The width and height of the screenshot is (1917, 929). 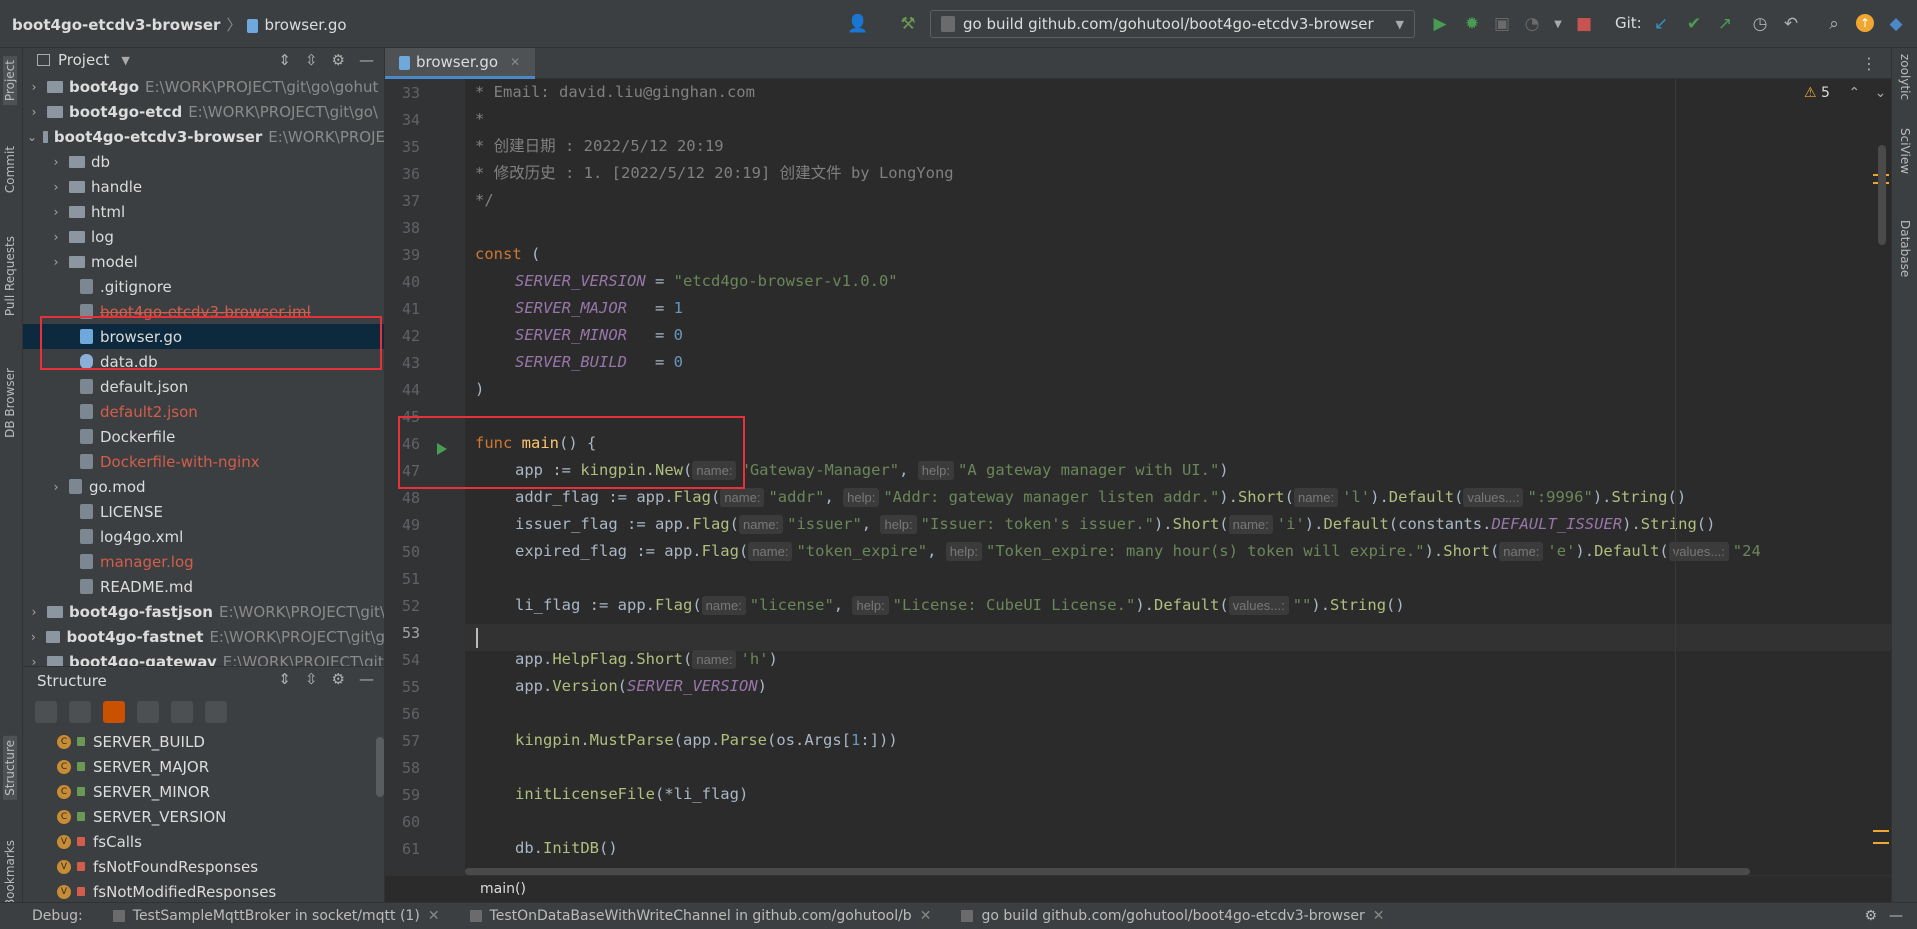 I want to click on git-update-icon: ↙, so click(x=1661, y=24).